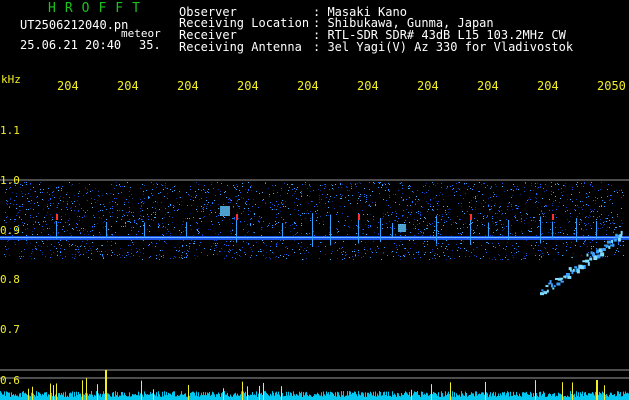  Describe the element at coordinates (359, 217) in the screenshot. I see `echo-peak` at that location.